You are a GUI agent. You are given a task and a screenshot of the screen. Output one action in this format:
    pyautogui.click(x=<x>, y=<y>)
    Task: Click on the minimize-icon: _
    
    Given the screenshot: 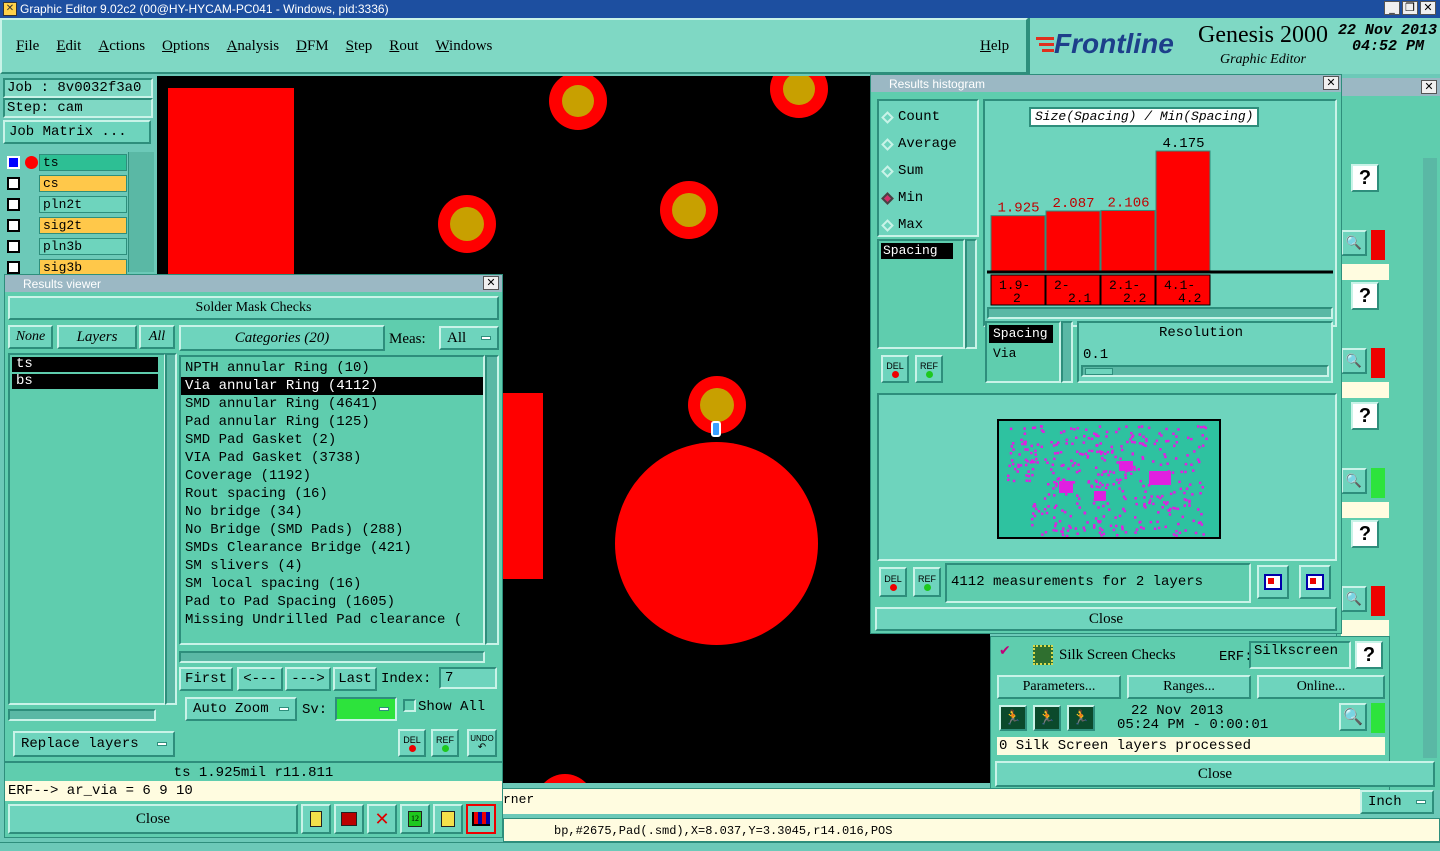 What is the action you would take?
    pyautogui.click(x=1392, y=8)
    